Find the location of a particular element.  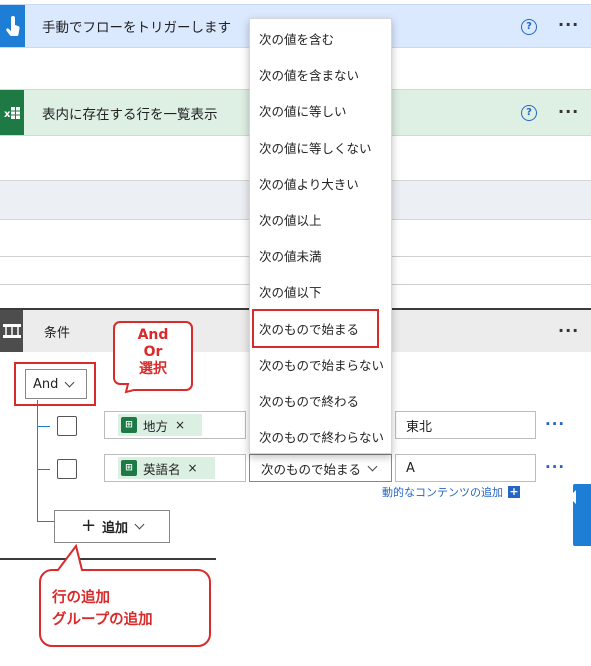

dropdown-option: 次の値以下 is located at coordinates (290, 291).